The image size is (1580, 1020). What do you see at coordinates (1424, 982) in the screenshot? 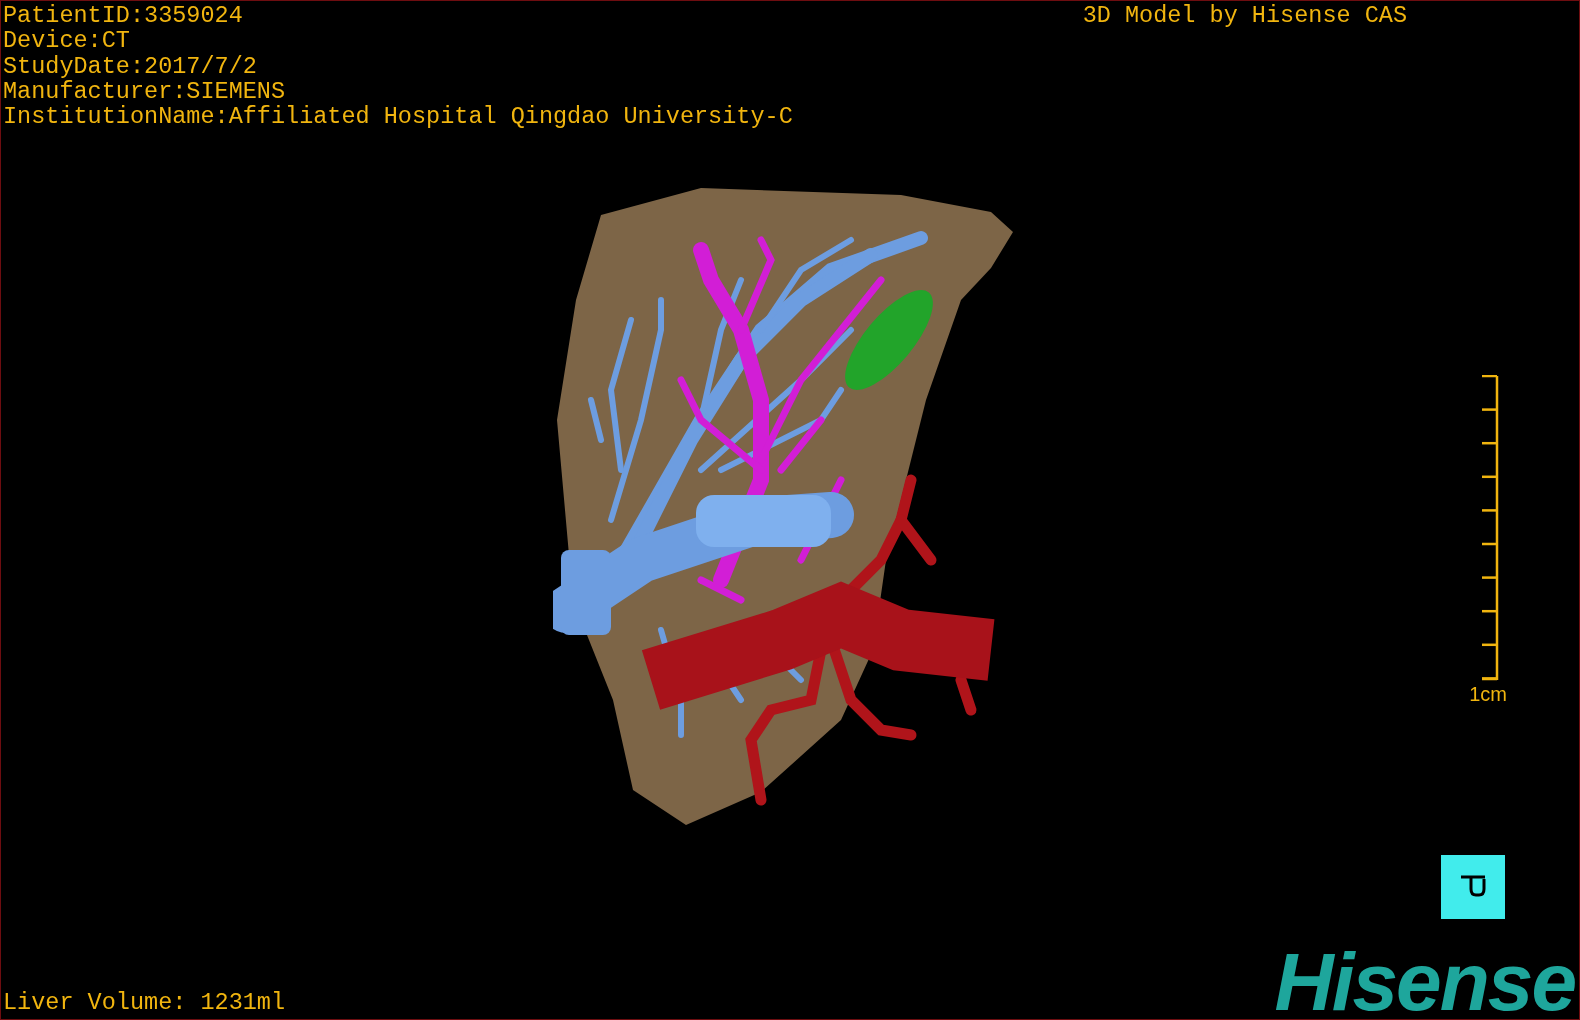
I see `brand-logo: Hisense` at bounding box center [1424, 982].